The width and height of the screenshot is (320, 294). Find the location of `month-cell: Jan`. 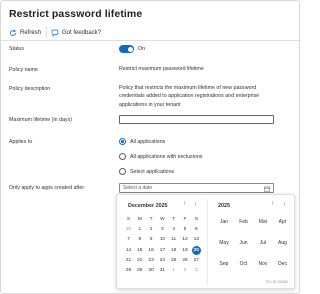

month-cell: Jan is located at coordinates (224, 222).